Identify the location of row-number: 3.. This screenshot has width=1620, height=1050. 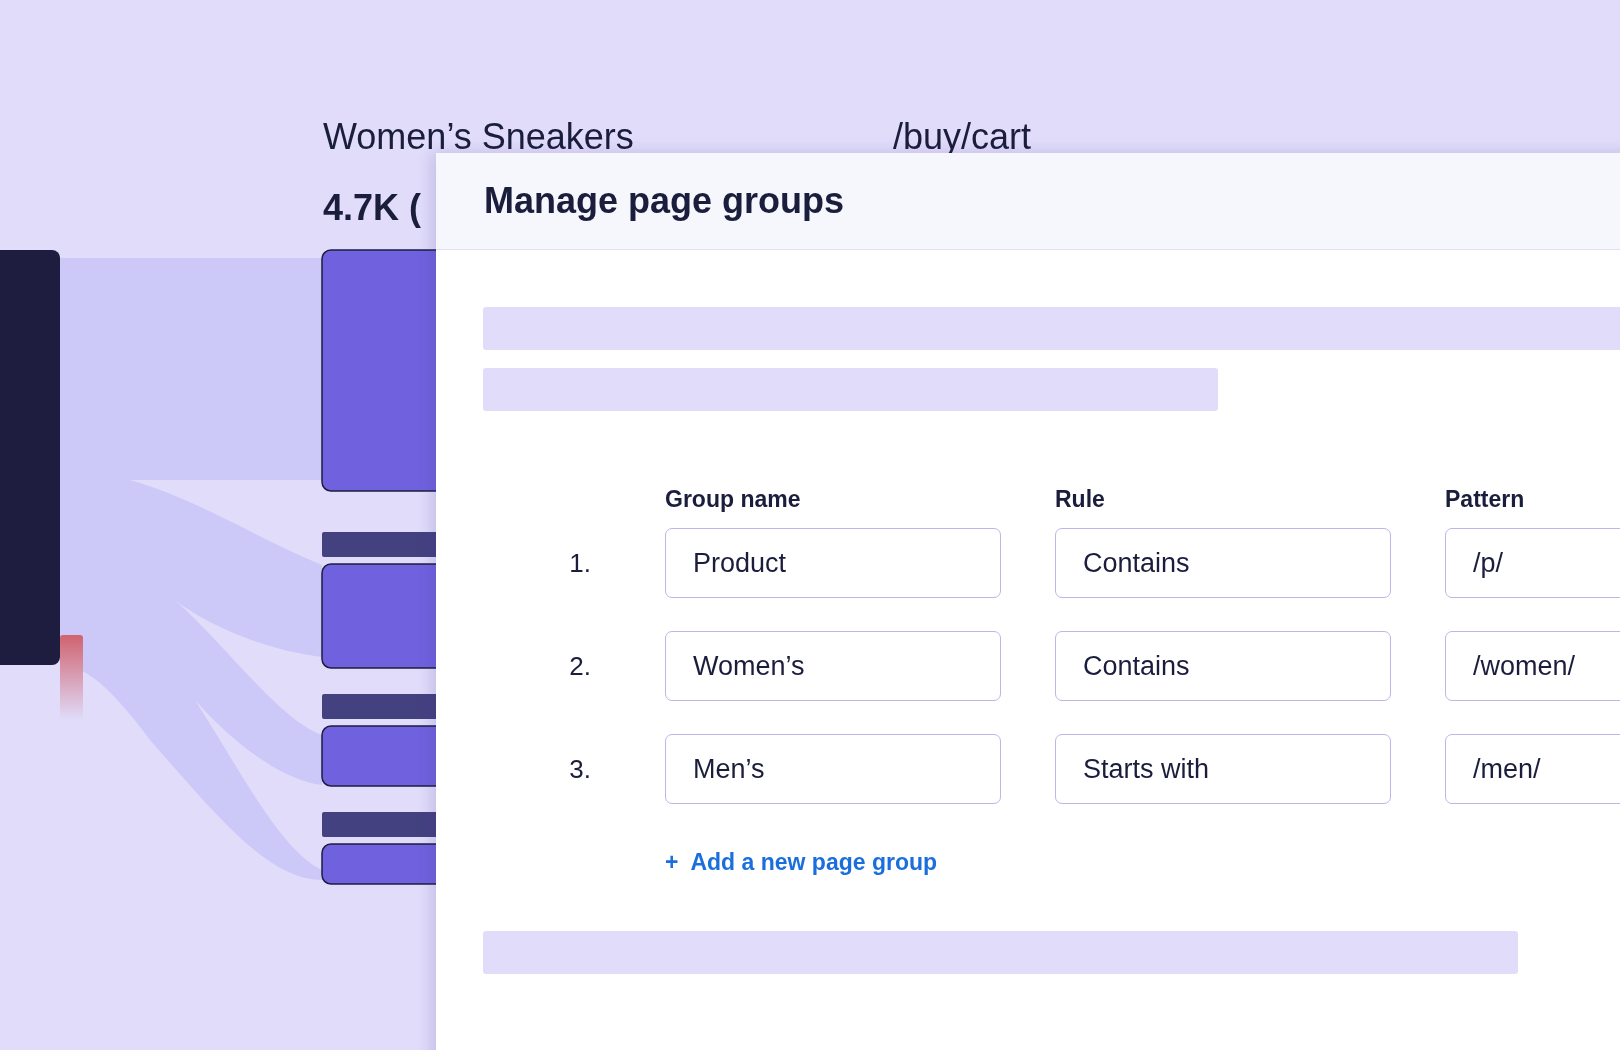
(580, 769).